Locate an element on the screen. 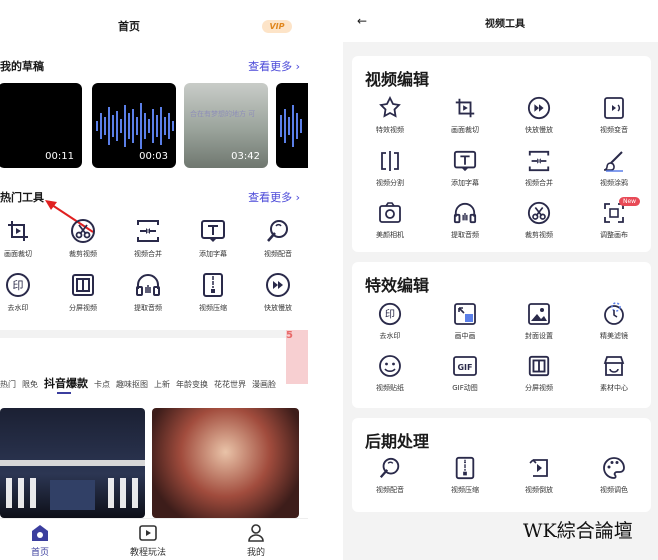 This screenshot has width=658, height=560. tool-doodle: 视频涂鸦 is located at coordinates (614, 168).